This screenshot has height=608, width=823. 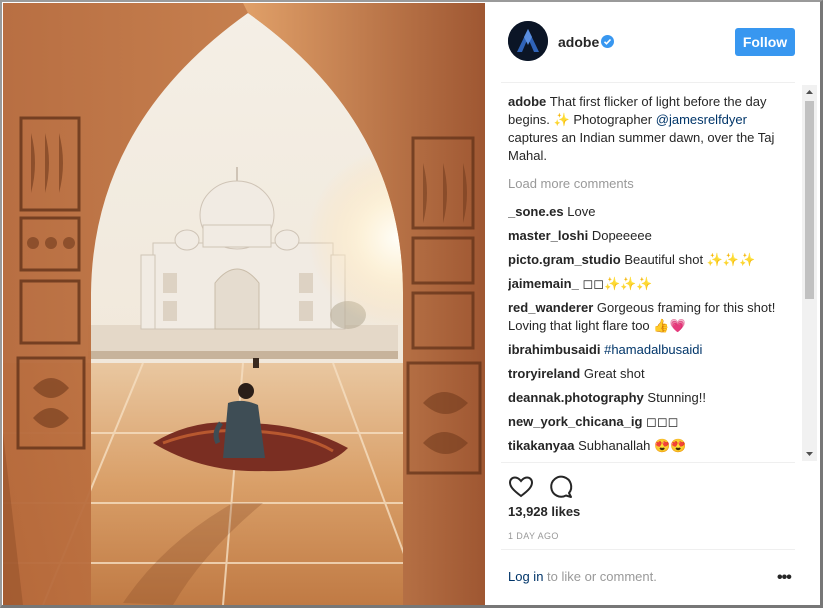 What do you see at coordinates (676, 397) in the screenshot?
I see `comment-text: Stunning!!` at bounding box center [676, 397].